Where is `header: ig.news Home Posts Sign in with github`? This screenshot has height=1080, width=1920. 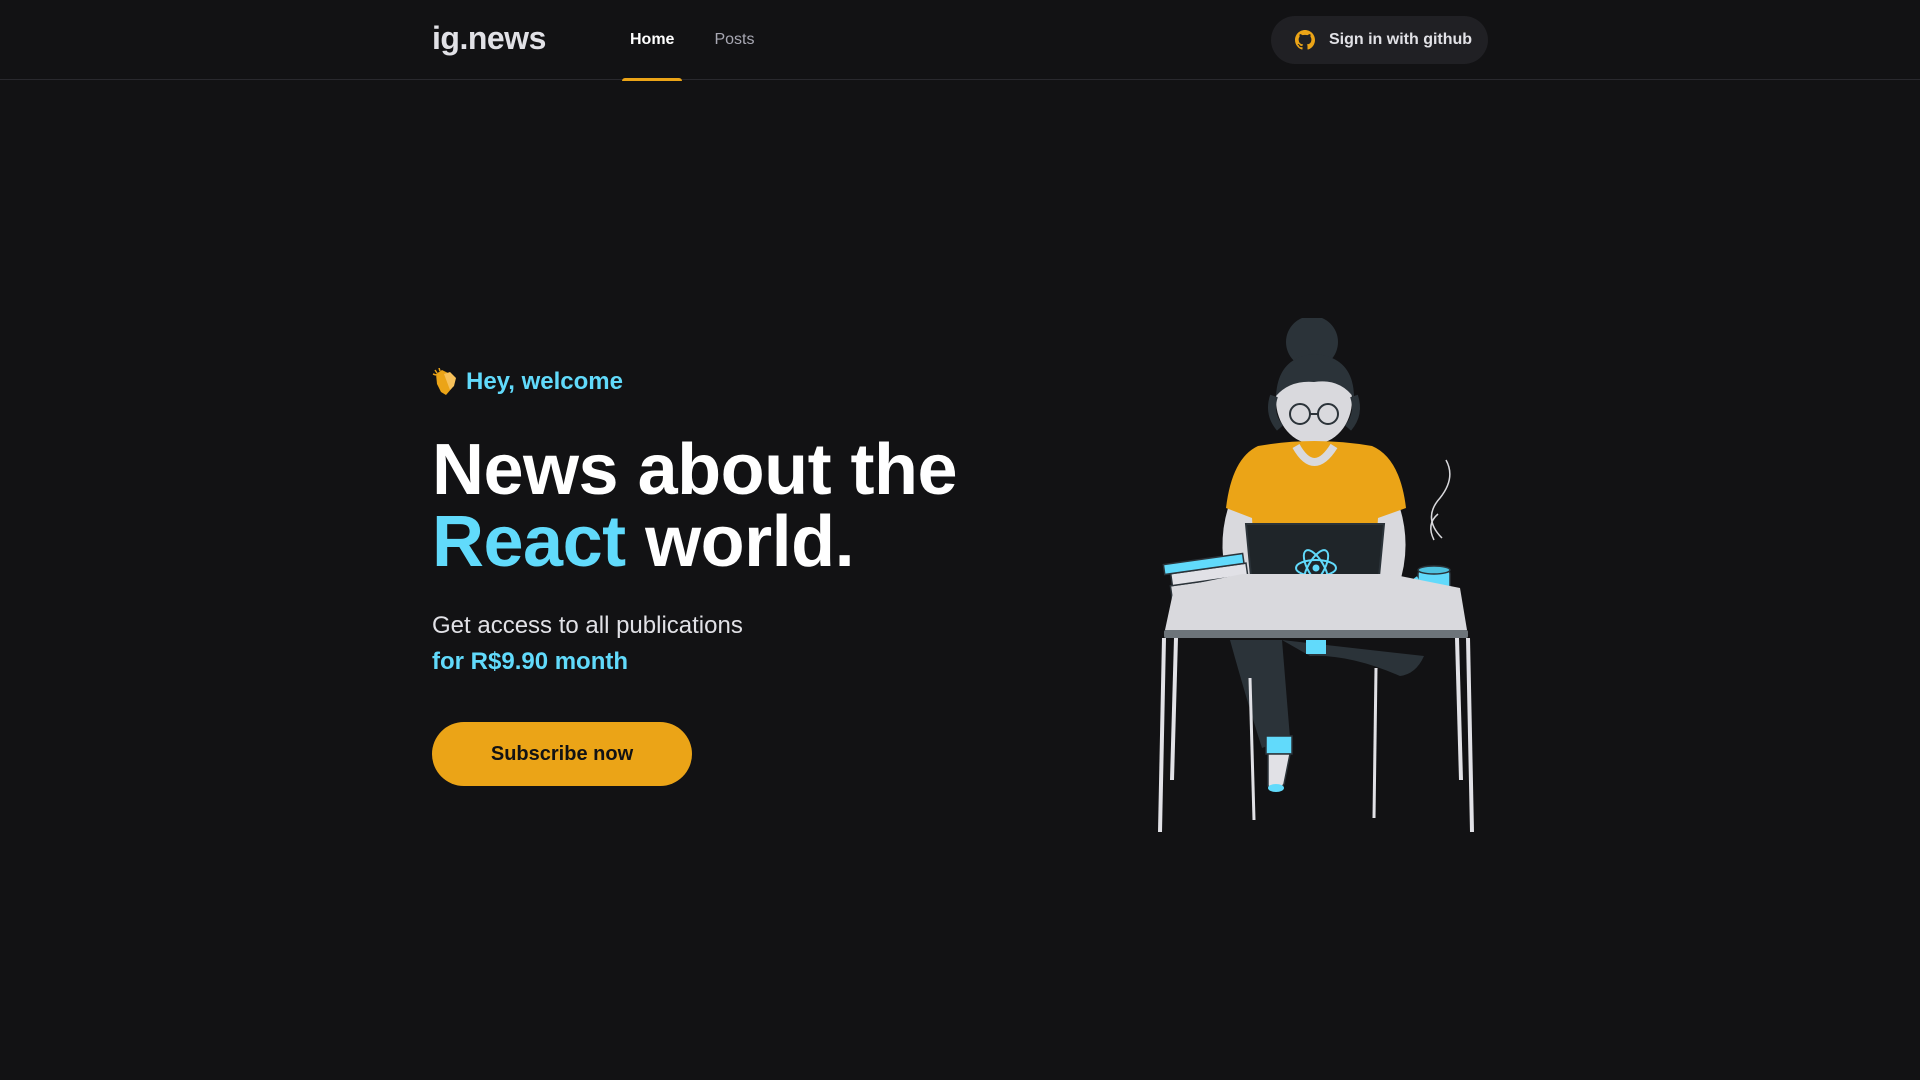
header: ig.news Home Posts Sign in with github is located at coordinates (960, 40).